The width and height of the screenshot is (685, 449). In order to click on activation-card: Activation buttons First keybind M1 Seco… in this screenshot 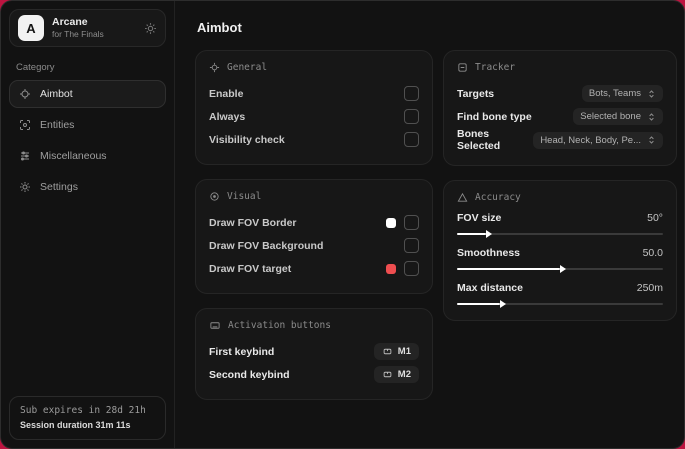, I will do `click(314, 354)`.